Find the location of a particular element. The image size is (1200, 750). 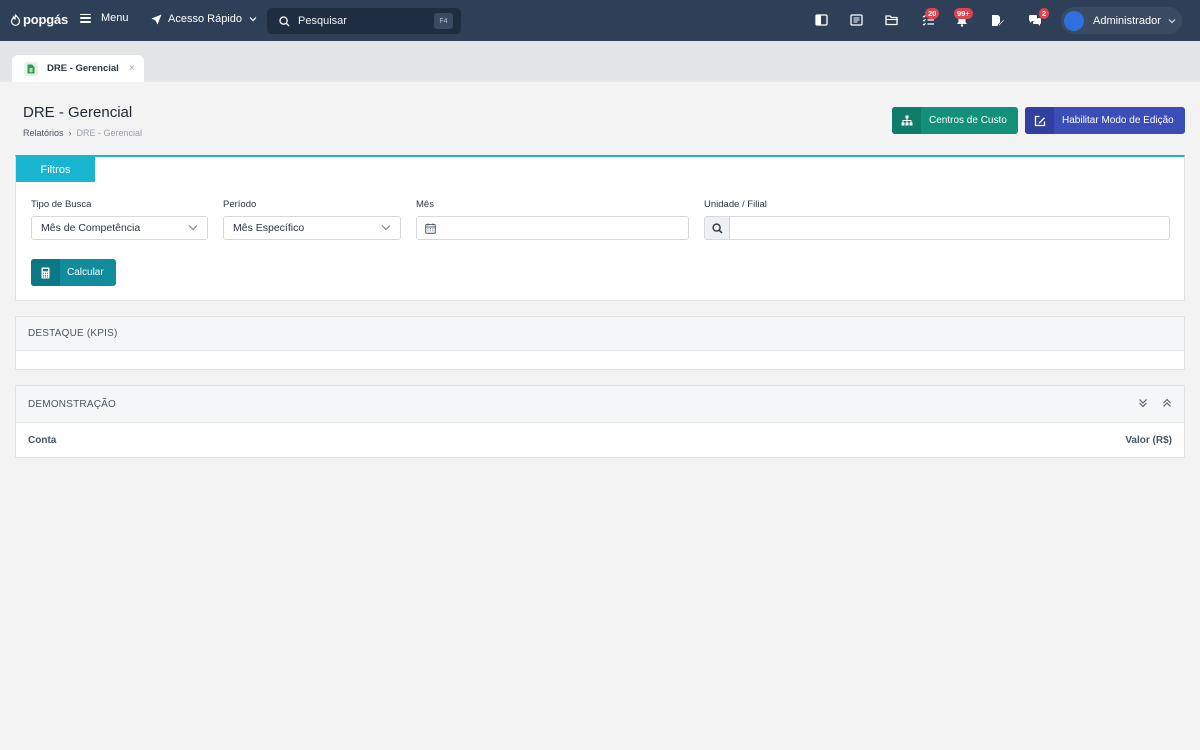

messages-badge: 2 is located at coordinates (1044, 13).